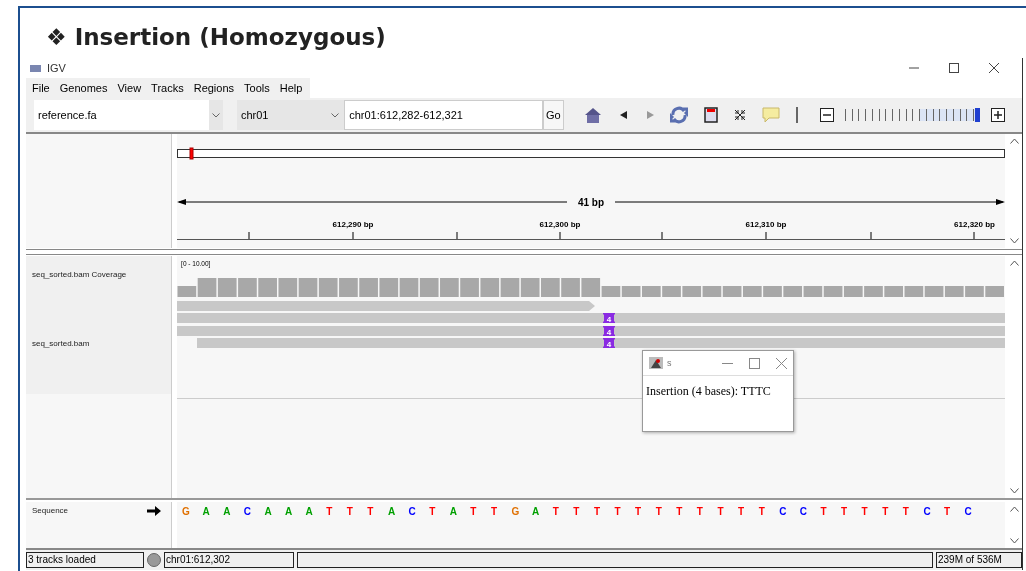  What do you see at coordinates (229, 560) in the screenshot?
I see `status-position: chr01:612,302` at bounding box center [229, 560].